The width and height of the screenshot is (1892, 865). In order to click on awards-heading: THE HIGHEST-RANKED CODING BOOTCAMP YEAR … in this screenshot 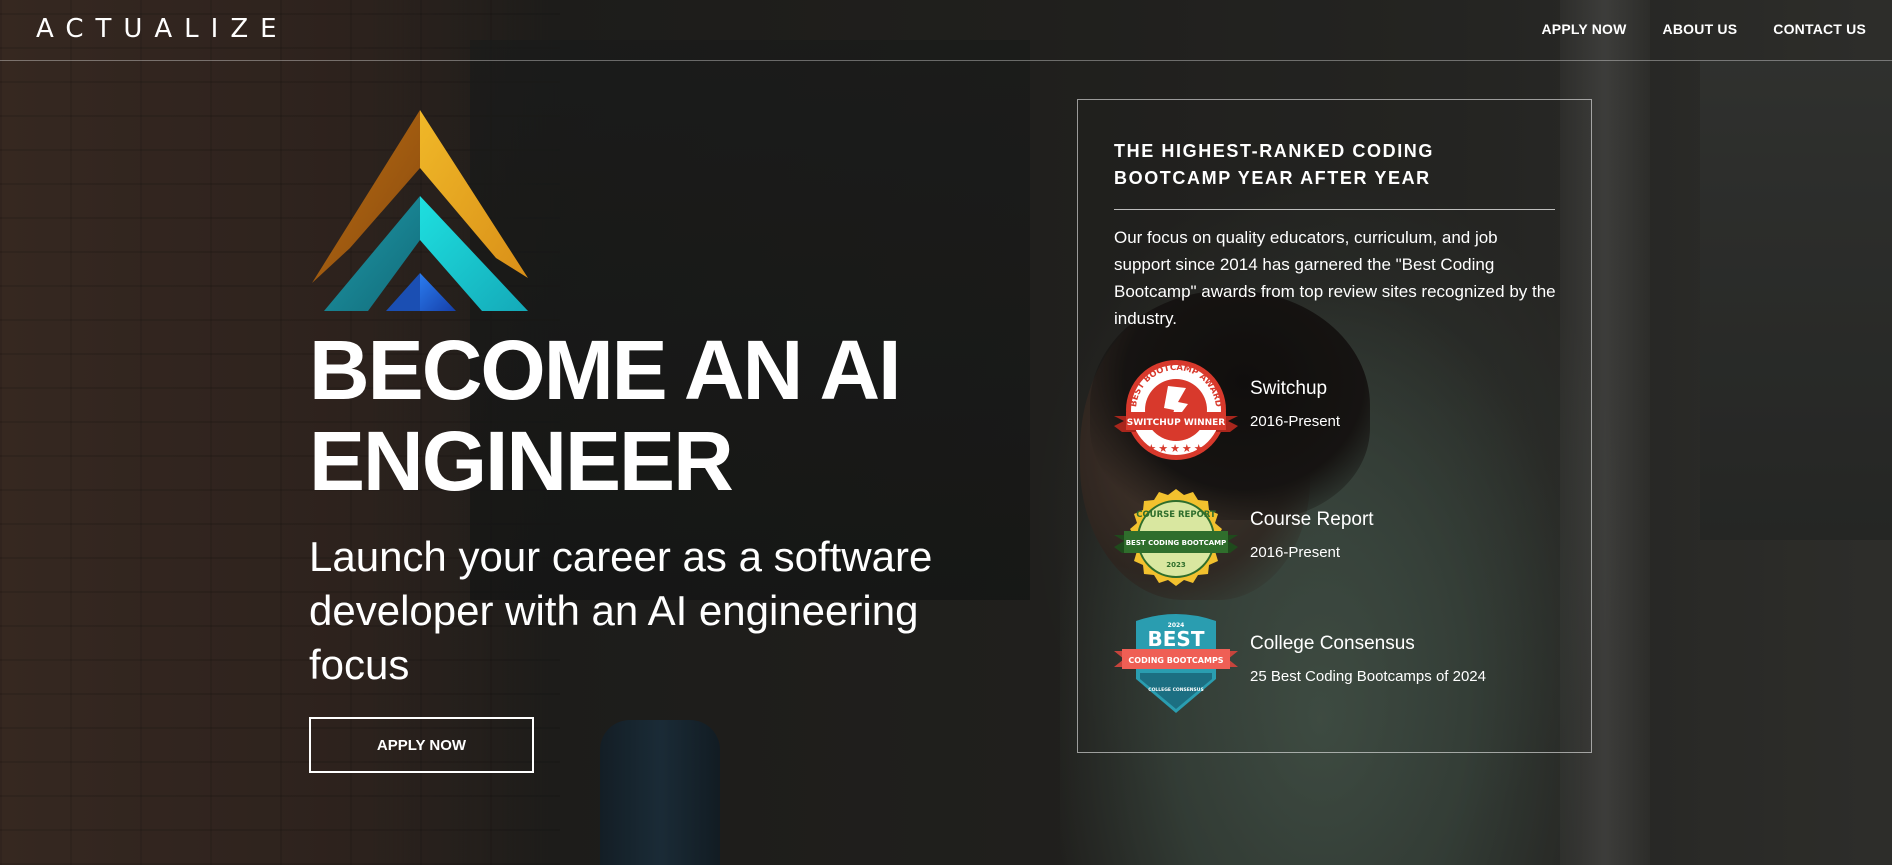, I will do `click(1274, 164)`.